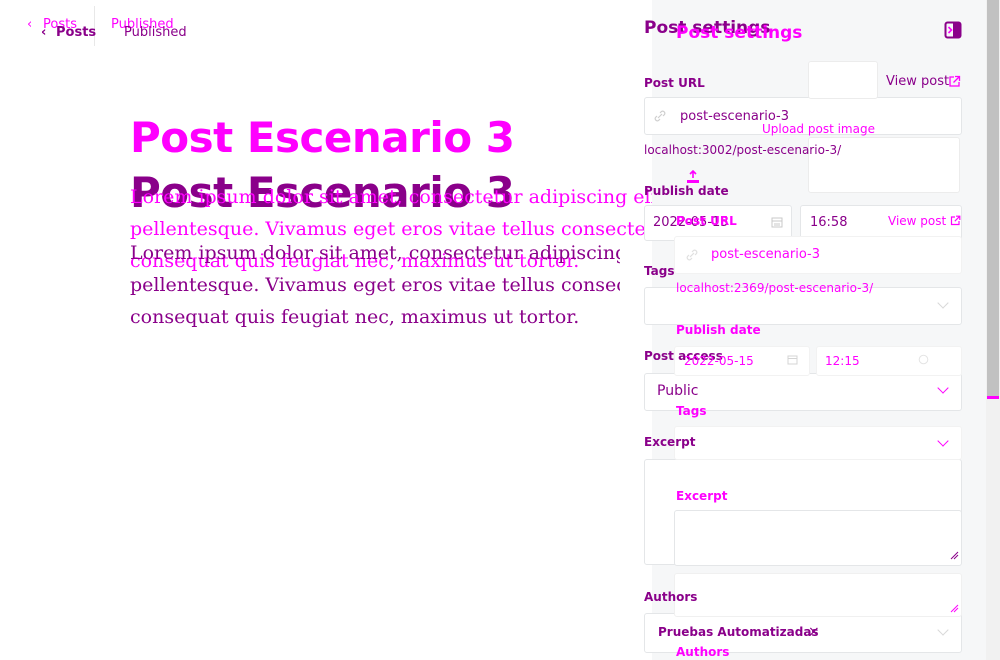  I want to click on upload-icon, so click(693, 177).